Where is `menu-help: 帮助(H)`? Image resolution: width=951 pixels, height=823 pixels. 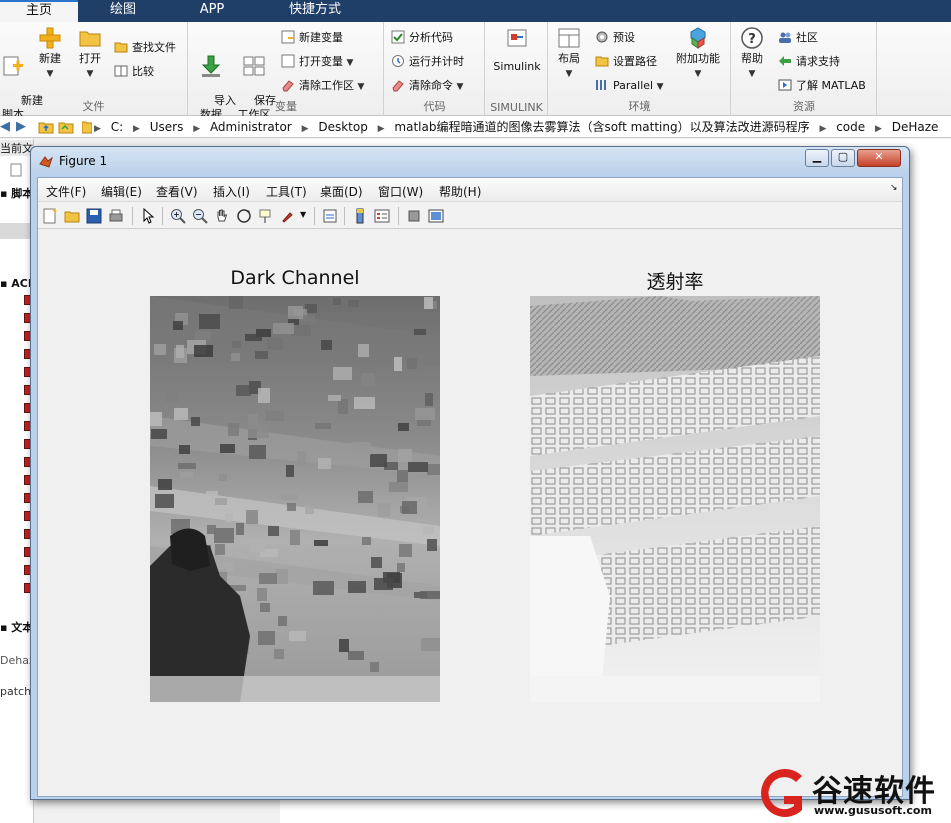 menu-help: 帮助(H) is located at coordinates (460, 191).